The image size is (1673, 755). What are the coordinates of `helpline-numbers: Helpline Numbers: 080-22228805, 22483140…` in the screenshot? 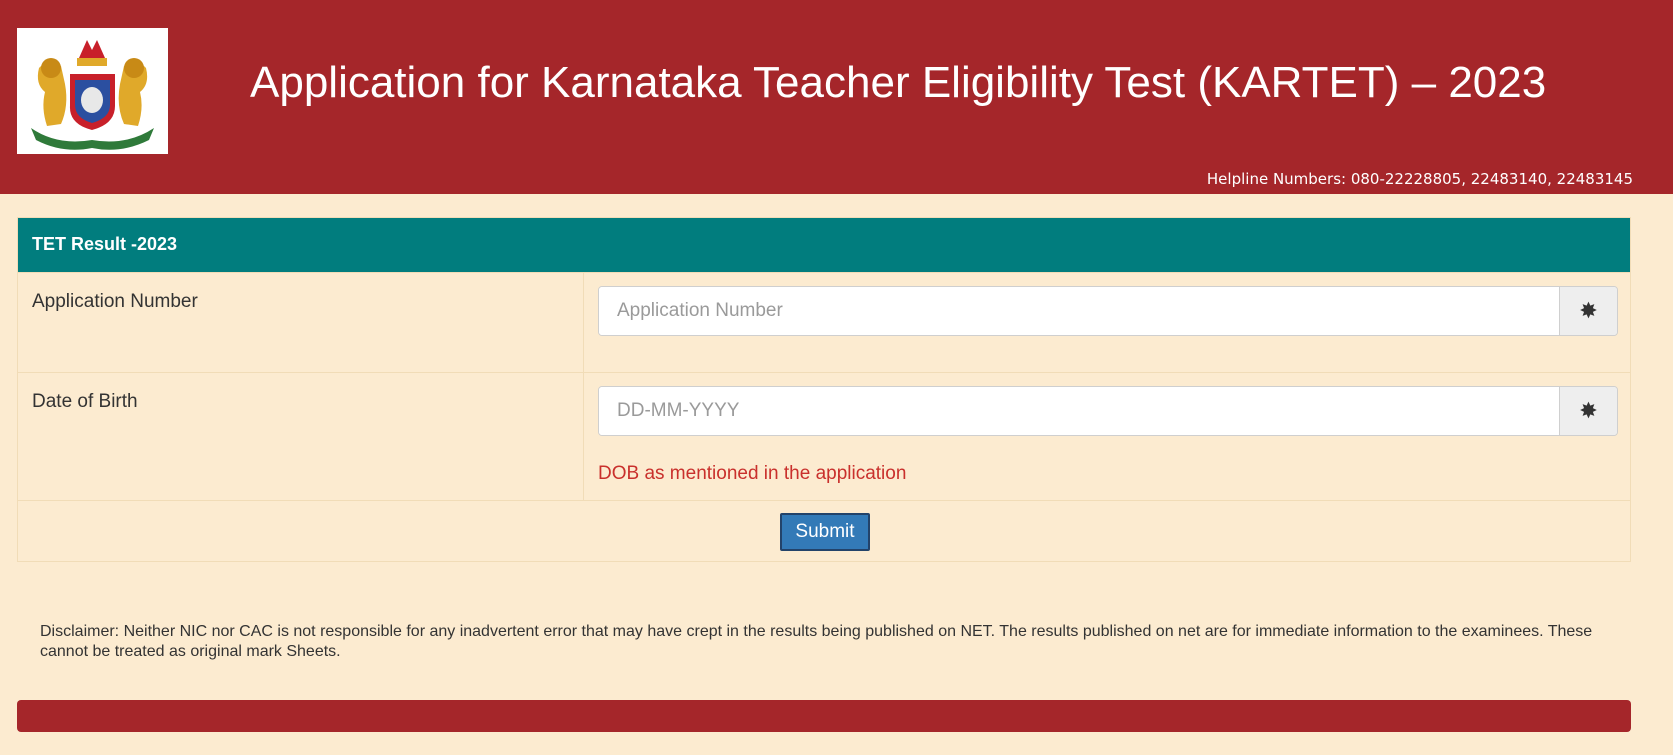 It's located at (1419, 179).